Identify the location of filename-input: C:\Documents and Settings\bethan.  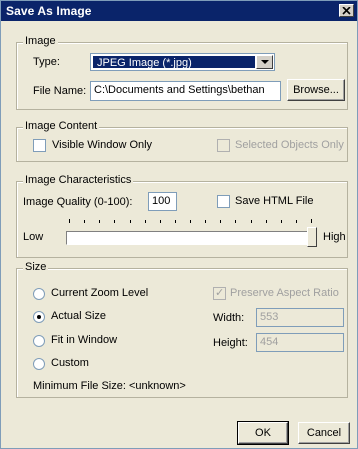
(185, 91).